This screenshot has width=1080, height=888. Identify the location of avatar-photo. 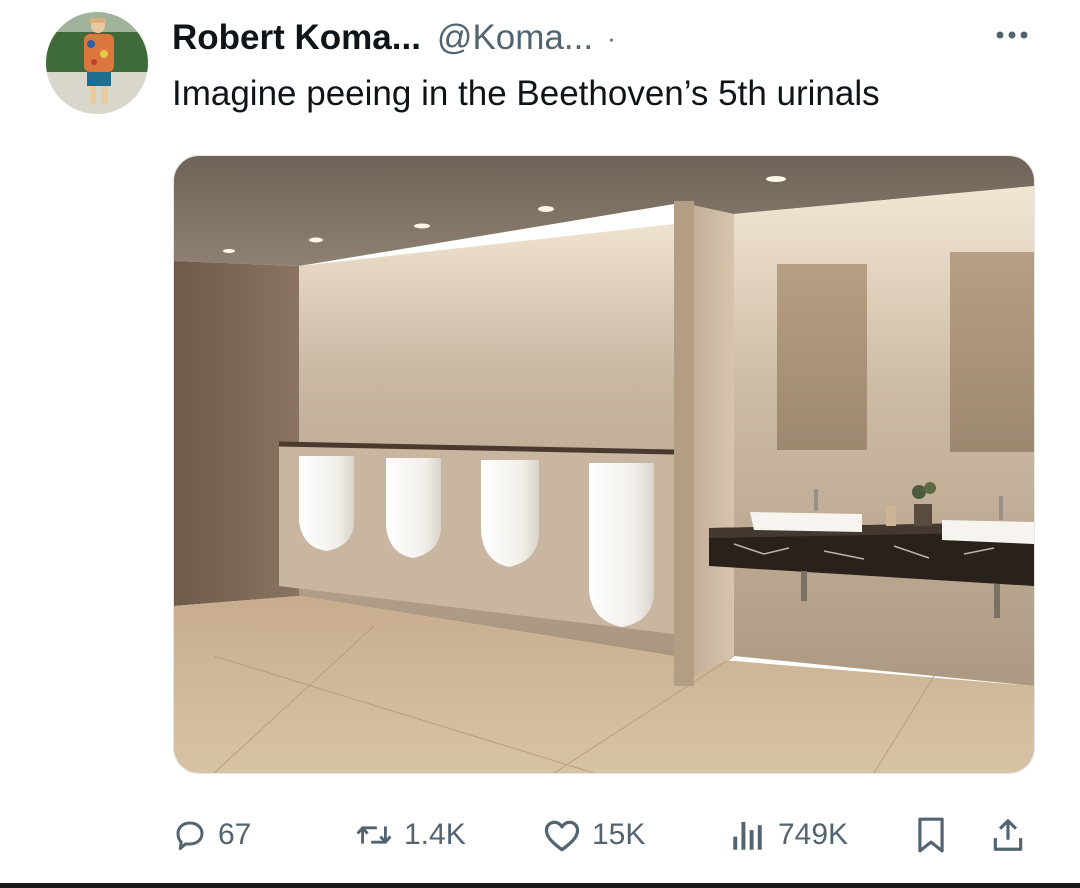
(97, 63).